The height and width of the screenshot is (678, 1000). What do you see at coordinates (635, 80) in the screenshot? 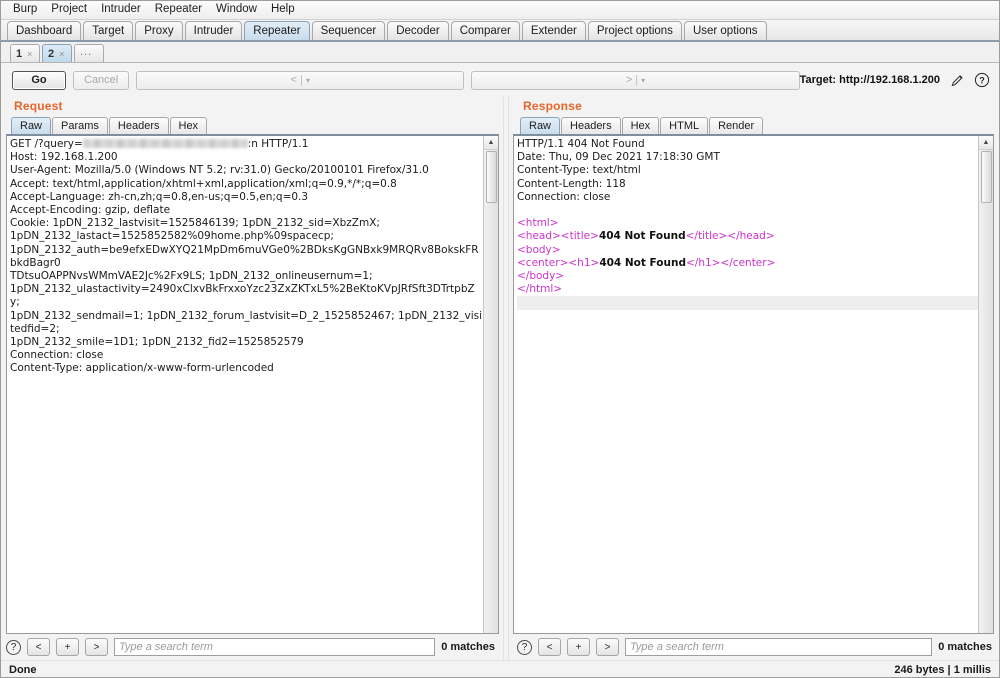
I see `forward-button: > | ▾` at bounding box center [635, 80].